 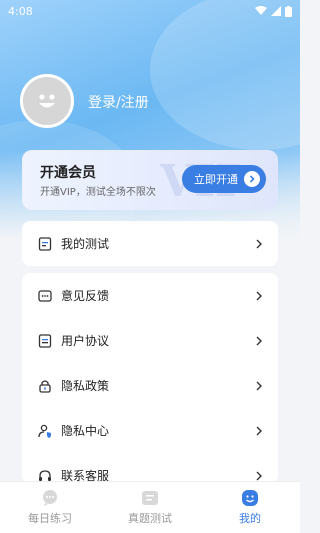 What do you see at coordinates (150, 180) in the screenshot?
I see `vip-card: VIP 开通会员 开通VIP，测试全场不限次 立即开通` at bounding box center [150, 180].